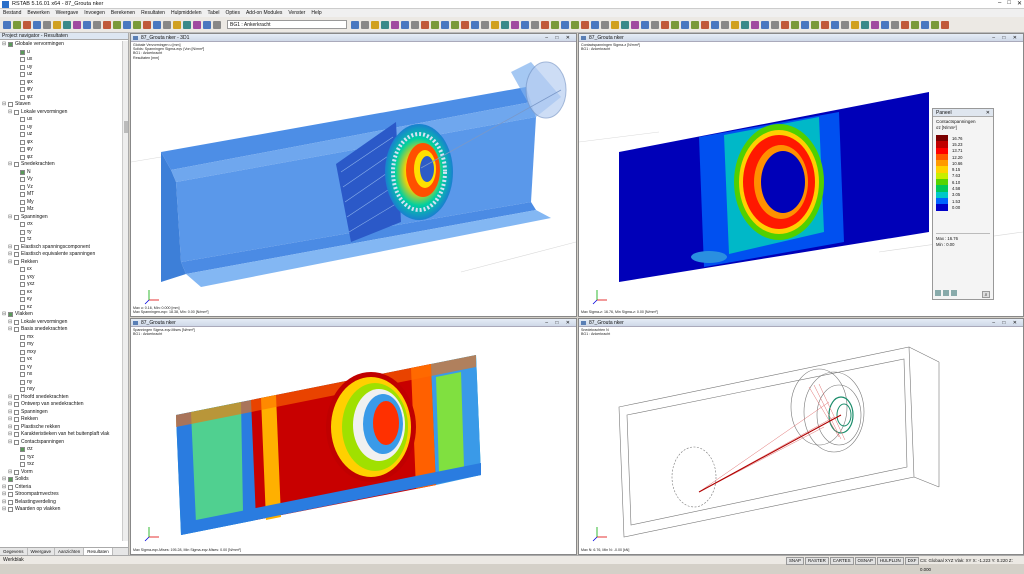 This screenshot has height=574, width=1024. I want to click on tree-item: γxz, so click(61, 285).